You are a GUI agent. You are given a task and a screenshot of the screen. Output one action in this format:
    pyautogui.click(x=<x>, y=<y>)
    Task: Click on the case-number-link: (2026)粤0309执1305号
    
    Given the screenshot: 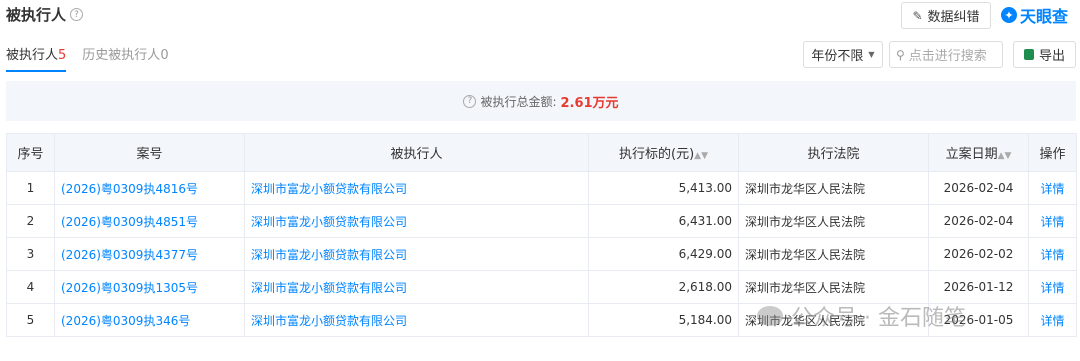 What is the action you would take?
    pyautogui.click(x=149, y=287)
    